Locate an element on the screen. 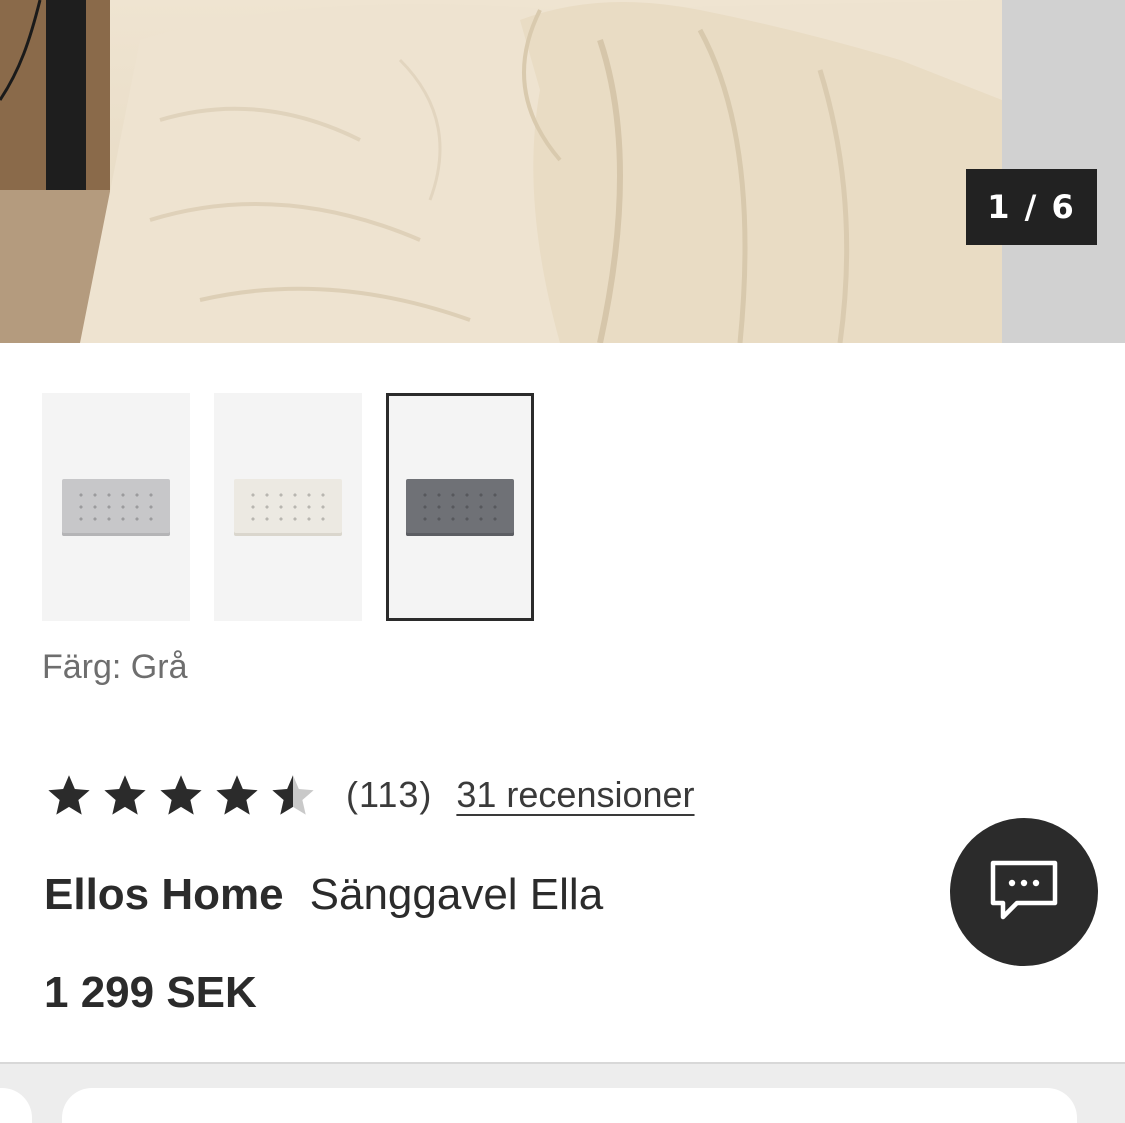  rating-count: (113) is located at coordinates (389, 794).